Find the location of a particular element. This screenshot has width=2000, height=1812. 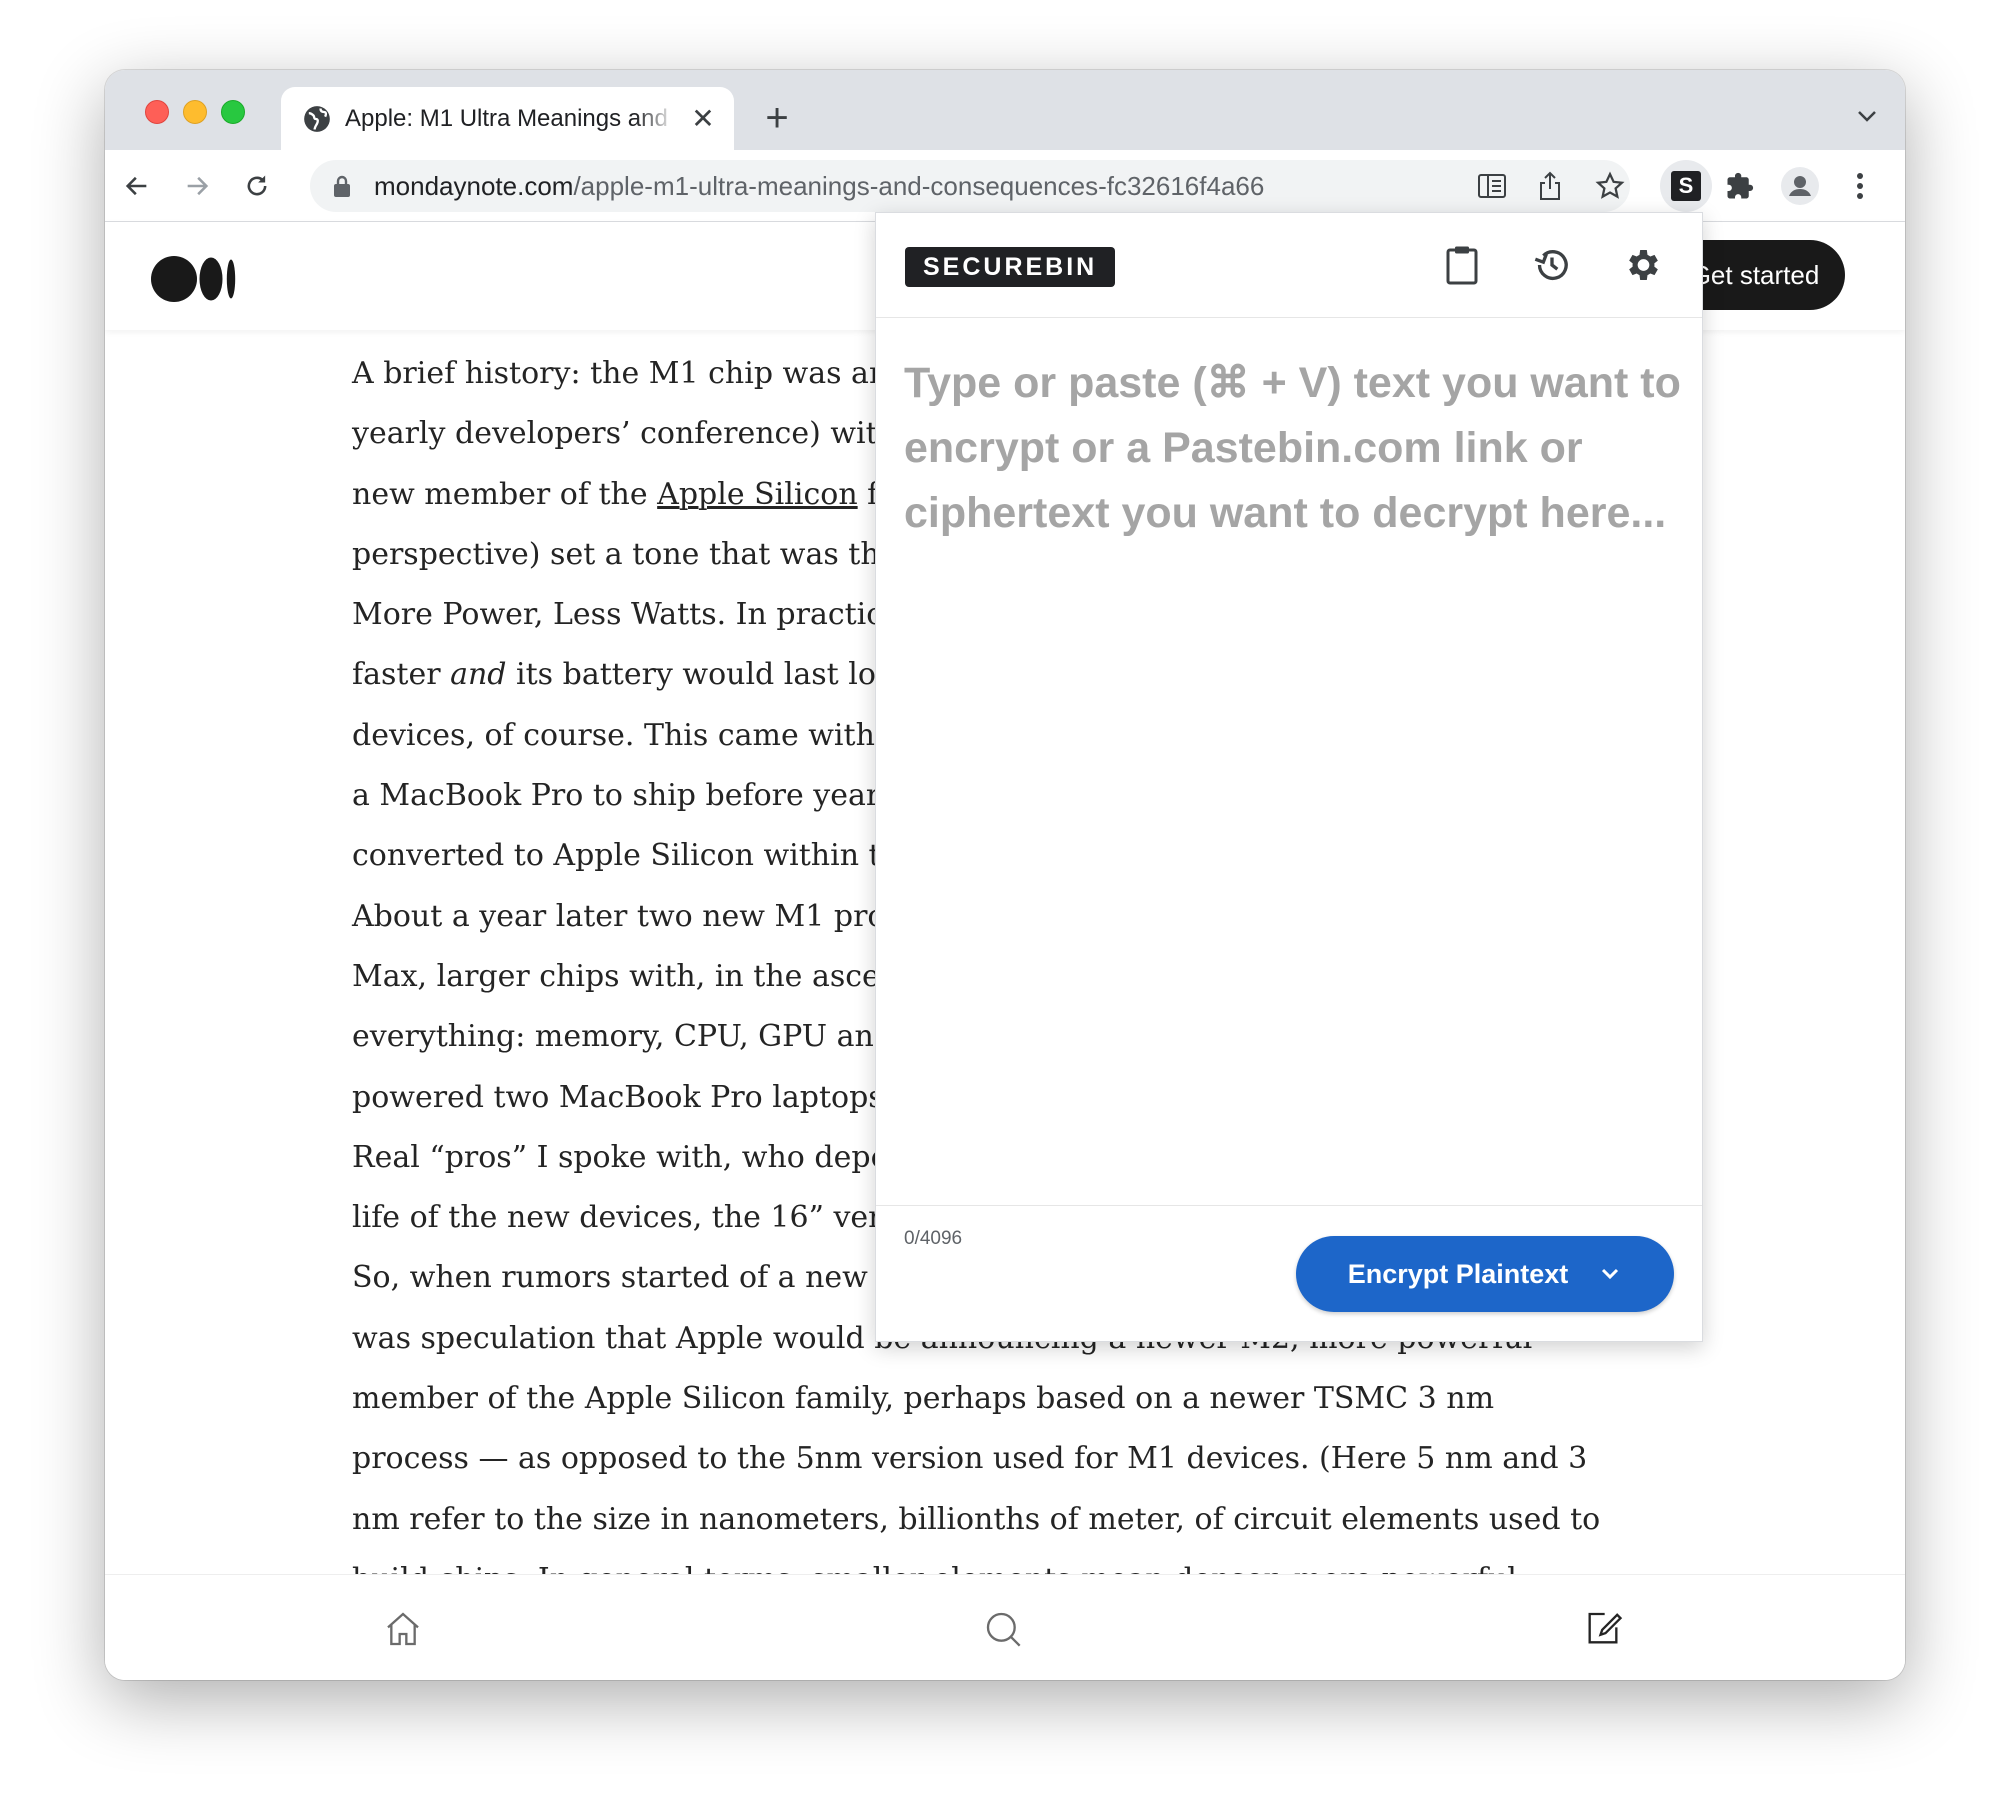

settings-button is located at coordinates (1642, 265).